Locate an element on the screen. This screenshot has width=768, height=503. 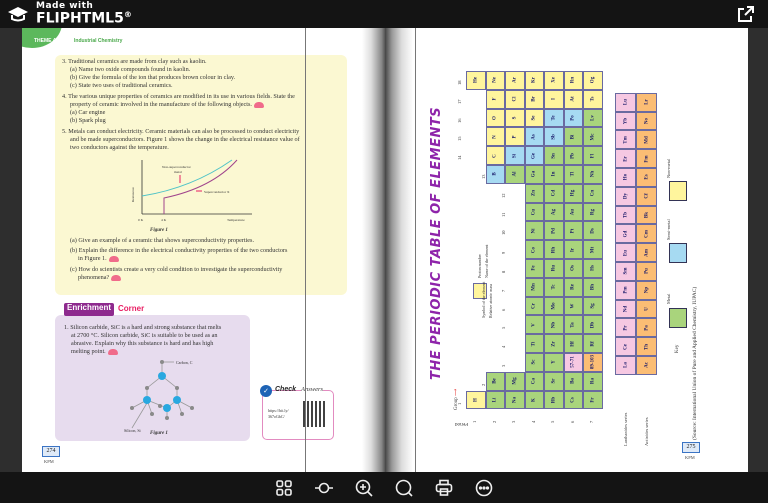
actinide-cell: Ac is located at coordinates (646, 365).